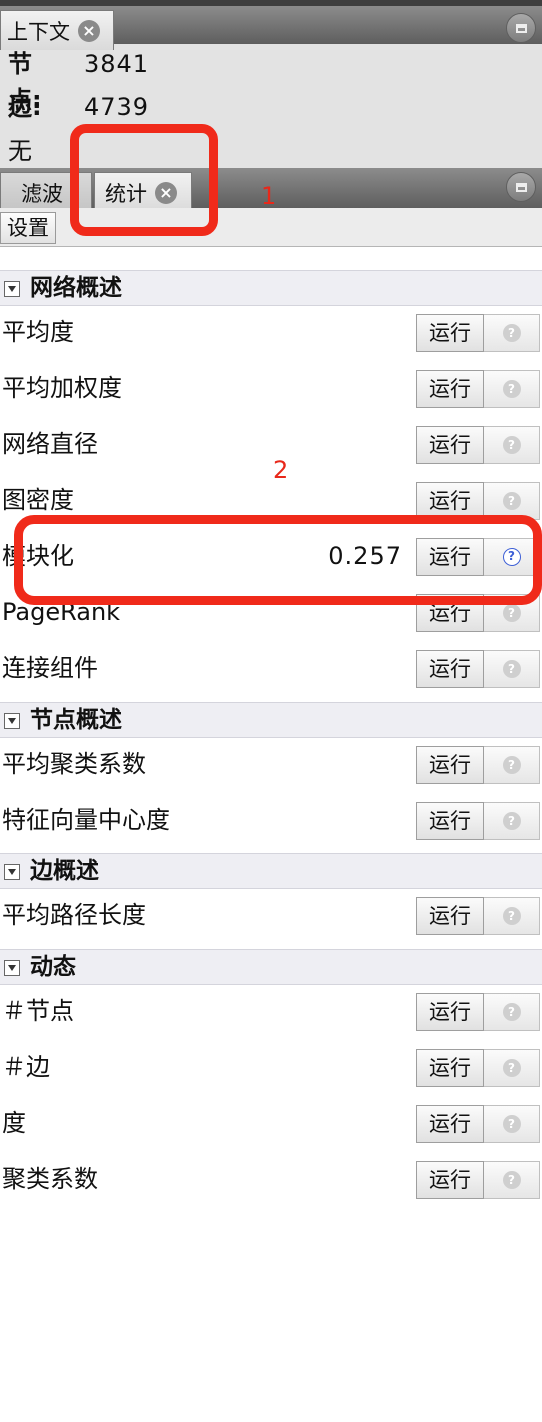 The image size is (542, 1422). I want to click on section-title: 边概述, so click(64, 871).